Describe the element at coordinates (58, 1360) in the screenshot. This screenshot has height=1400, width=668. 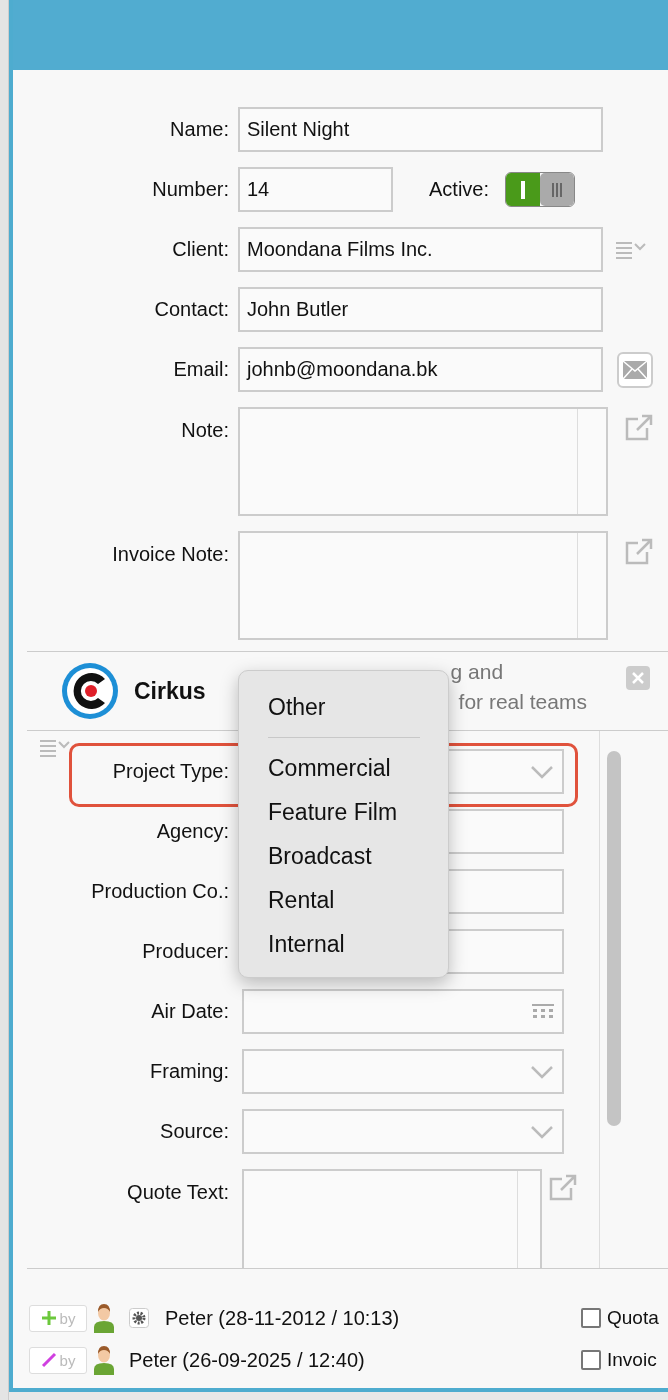
I see `modified-by-badge: by` at that location.